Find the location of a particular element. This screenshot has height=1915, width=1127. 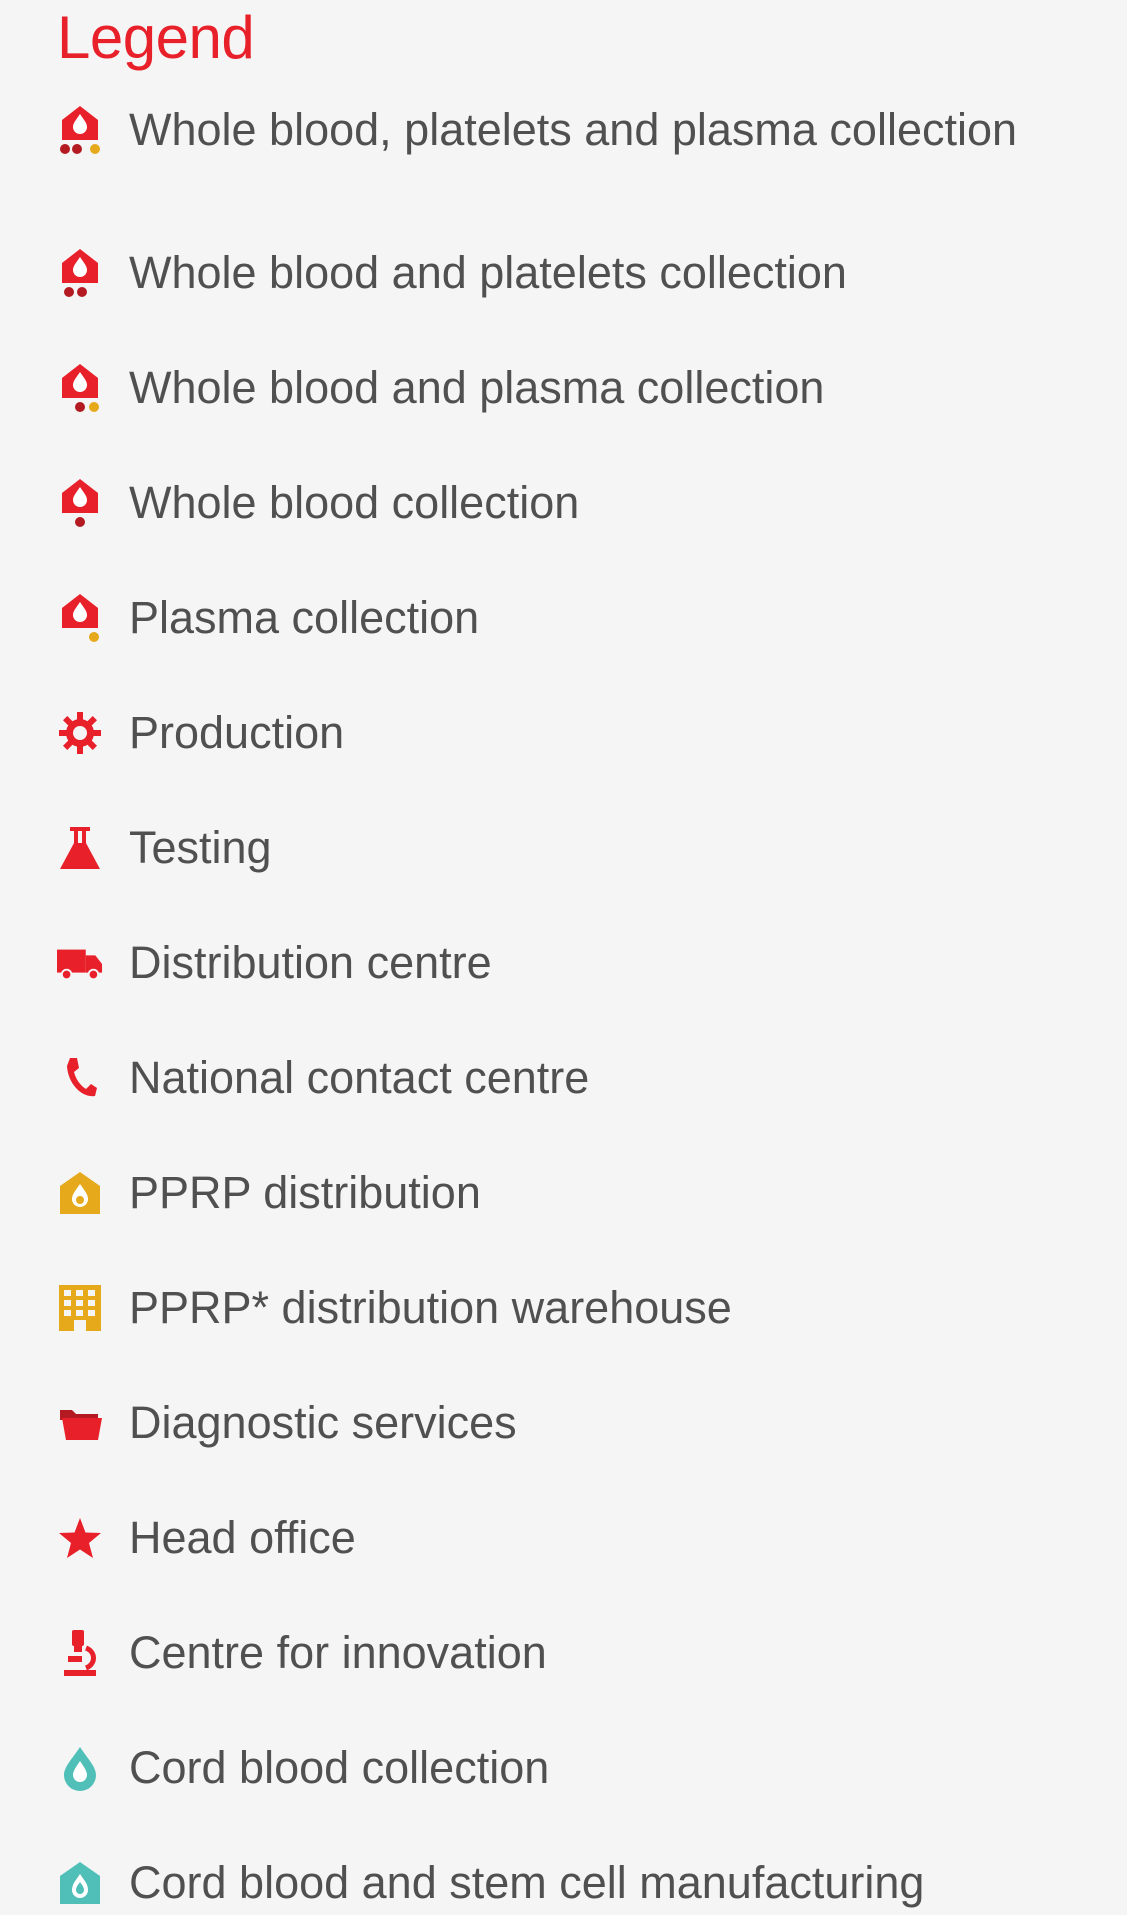

house-drop-icon is located at coordinates (80, 503).